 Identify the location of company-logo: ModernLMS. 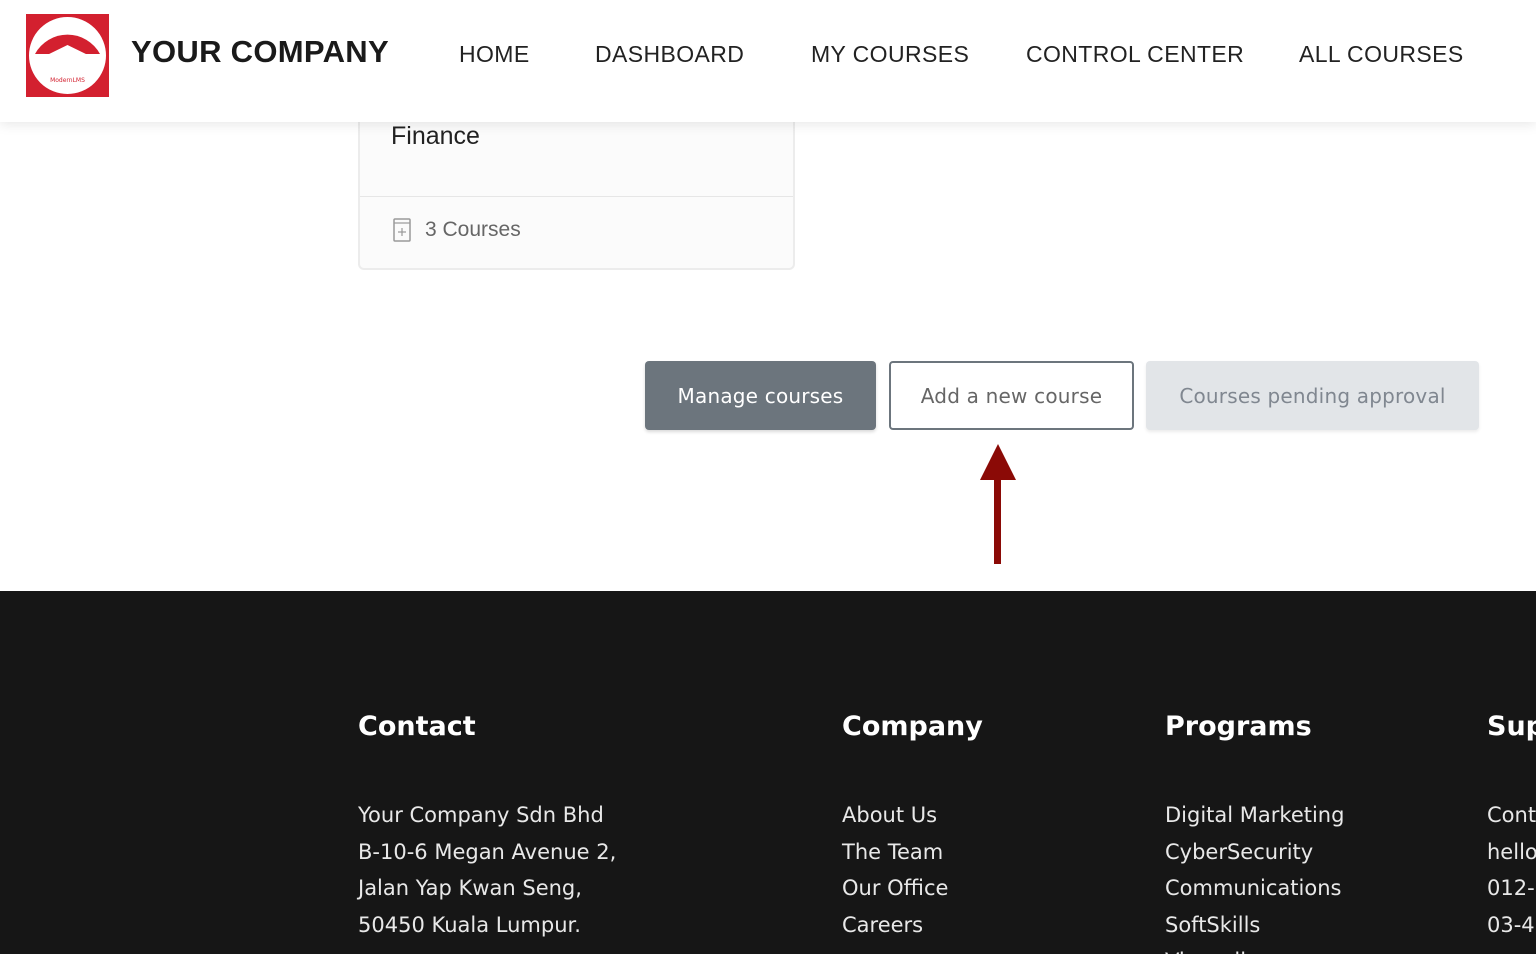
(67, 55).